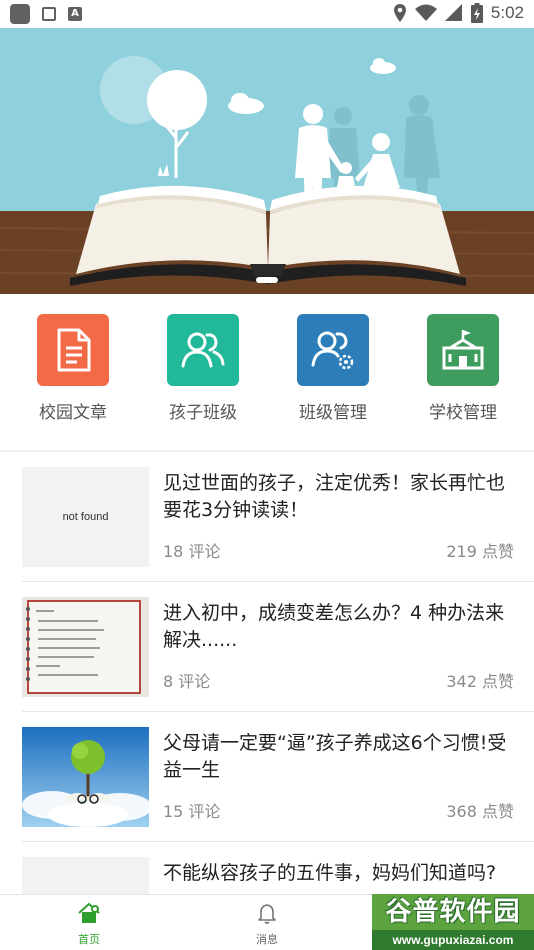 The image size is (534, 950). What do you see at coordinates (507, 12) in the screenshot?
I see `status-time: 5:02` at bounding box center [507, 12].